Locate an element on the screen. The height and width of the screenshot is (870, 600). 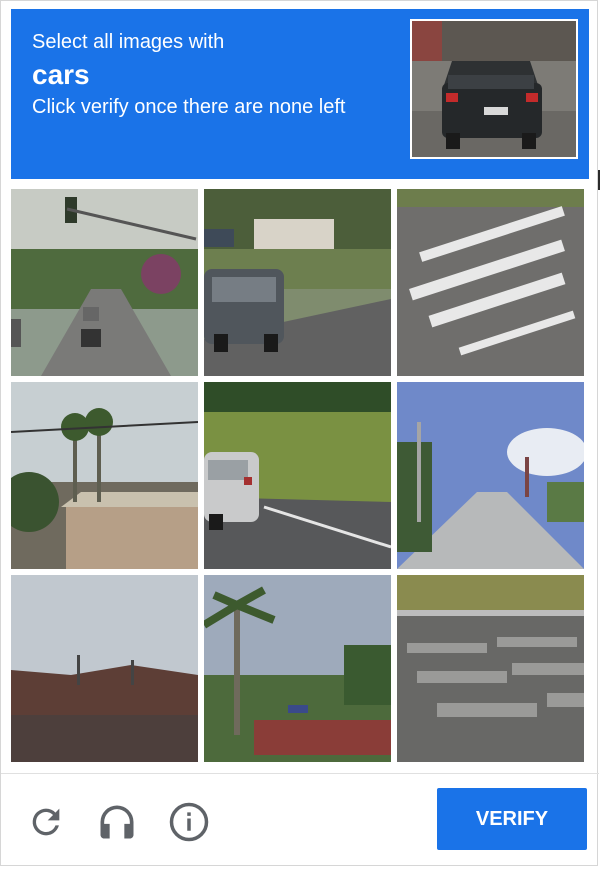
info-icon is located at coordinates (189, 822).